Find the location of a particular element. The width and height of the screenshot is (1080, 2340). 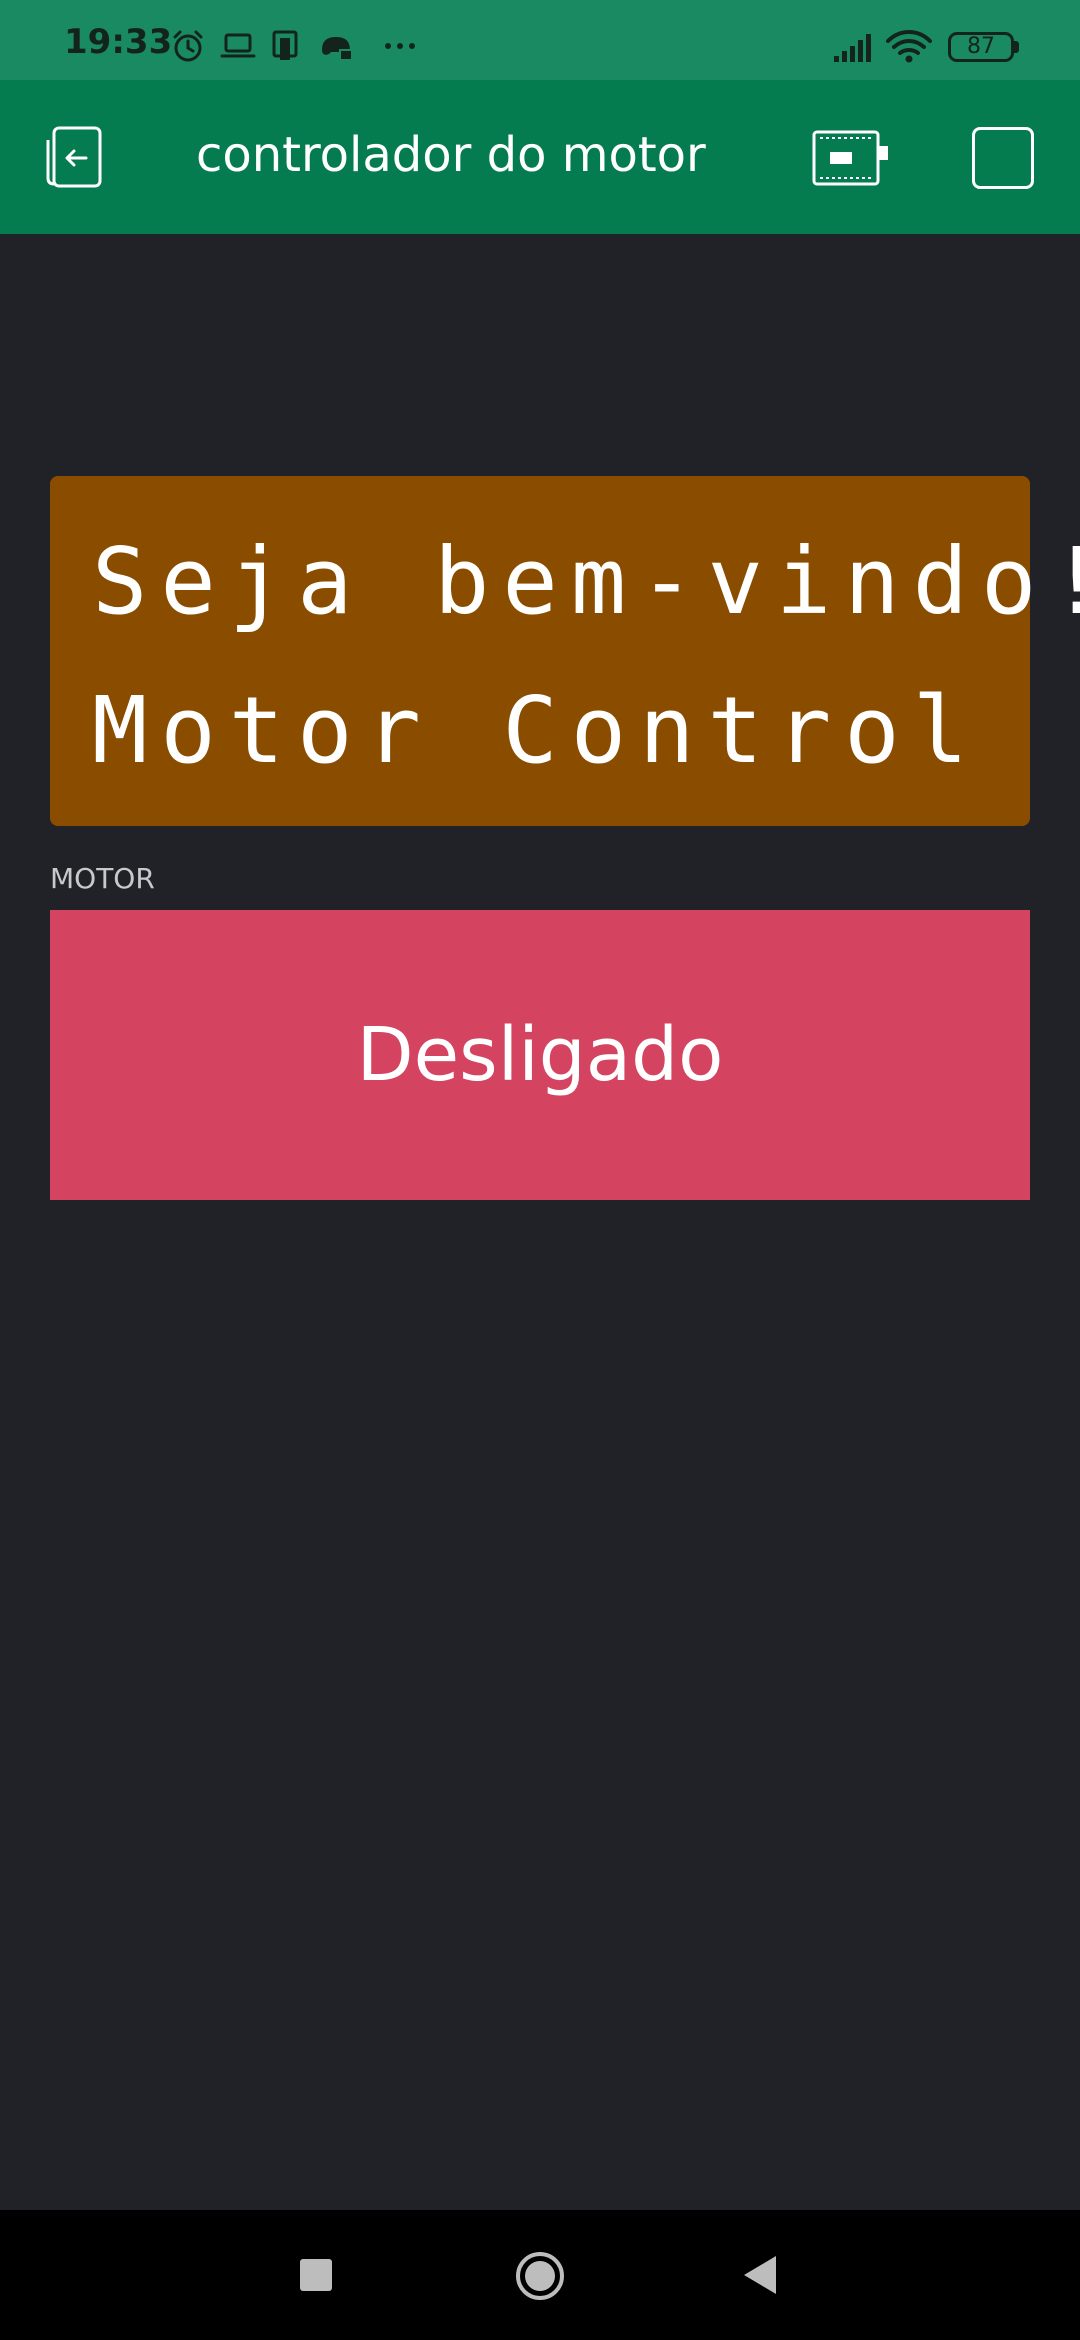

laptop-icon is located at coordinates (238, 45).